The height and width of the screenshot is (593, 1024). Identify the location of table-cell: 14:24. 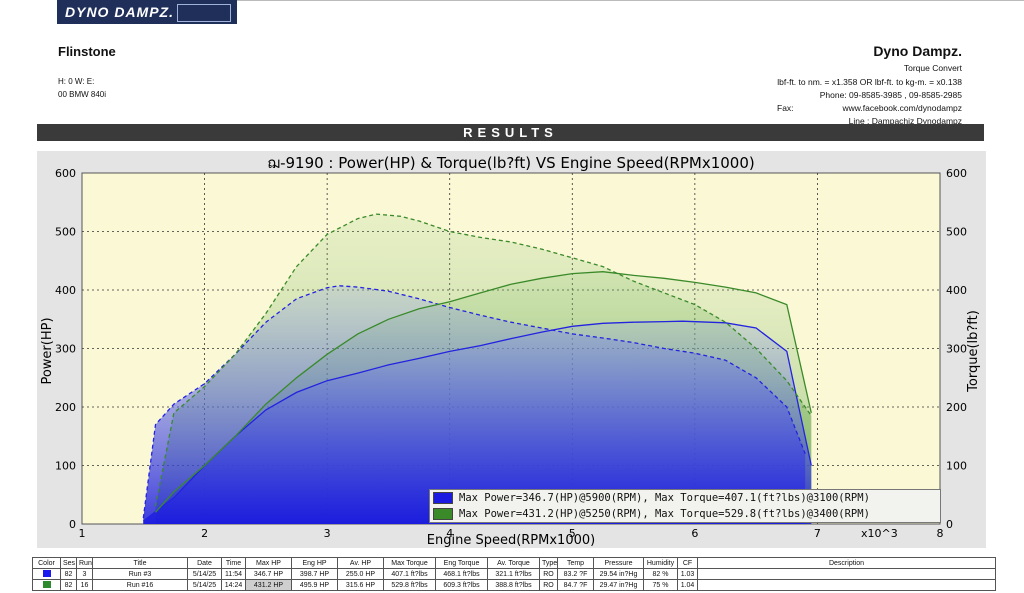
(233, 585).